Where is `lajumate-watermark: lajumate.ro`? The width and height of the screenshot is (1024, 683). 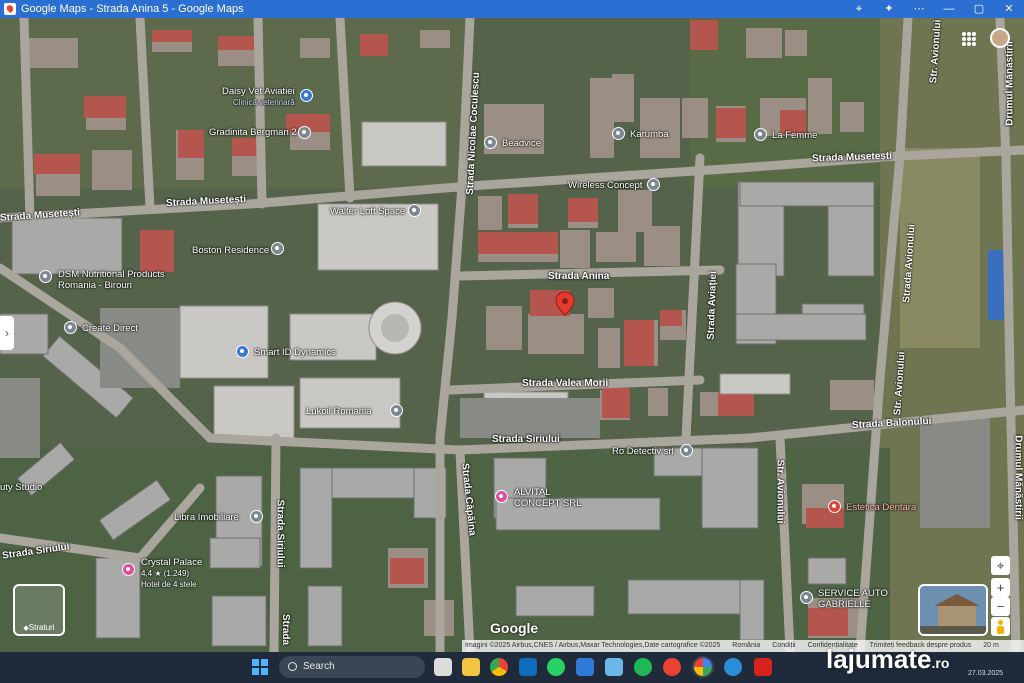
lajumate-watermark: lajumate.ro is located at coordinates (888, 659).